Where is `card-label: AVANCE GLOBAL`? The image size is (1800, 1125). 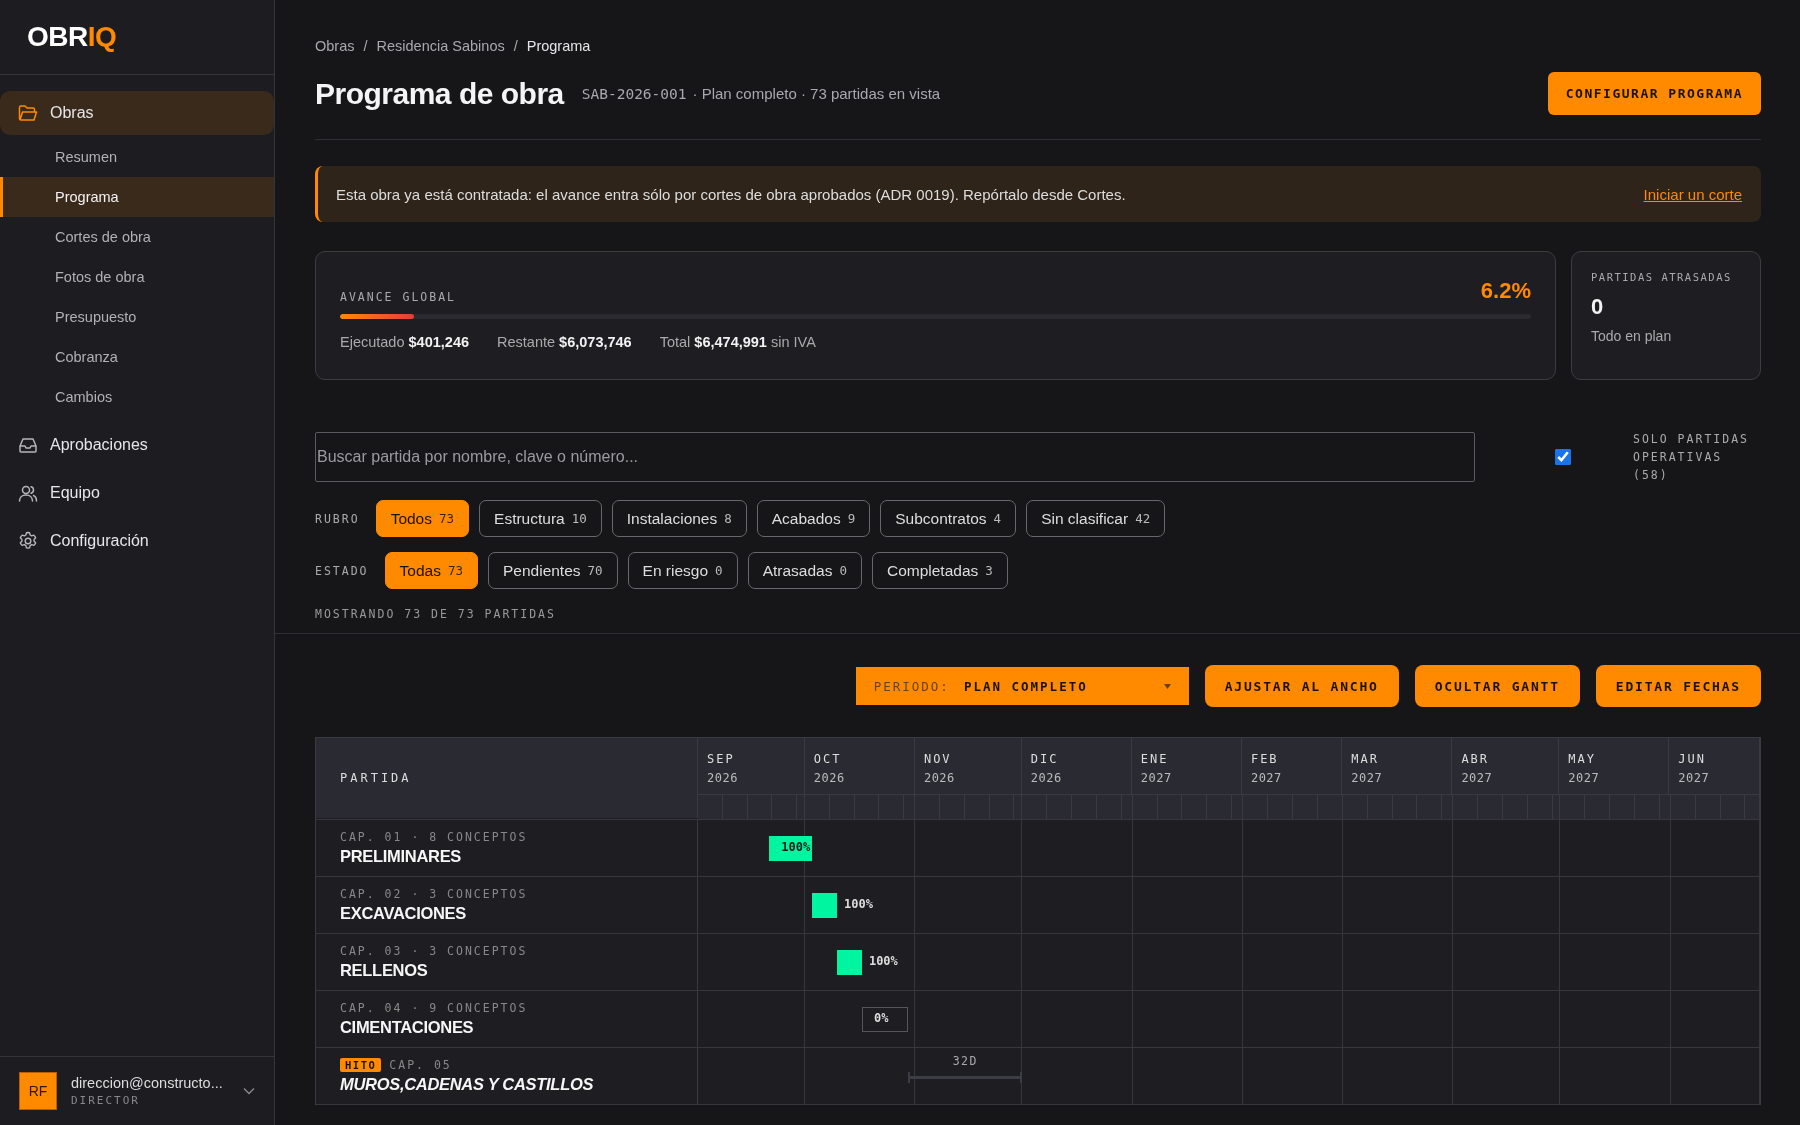 card-label: AVANCE GLOBAL is located at coordinates (398, 297).